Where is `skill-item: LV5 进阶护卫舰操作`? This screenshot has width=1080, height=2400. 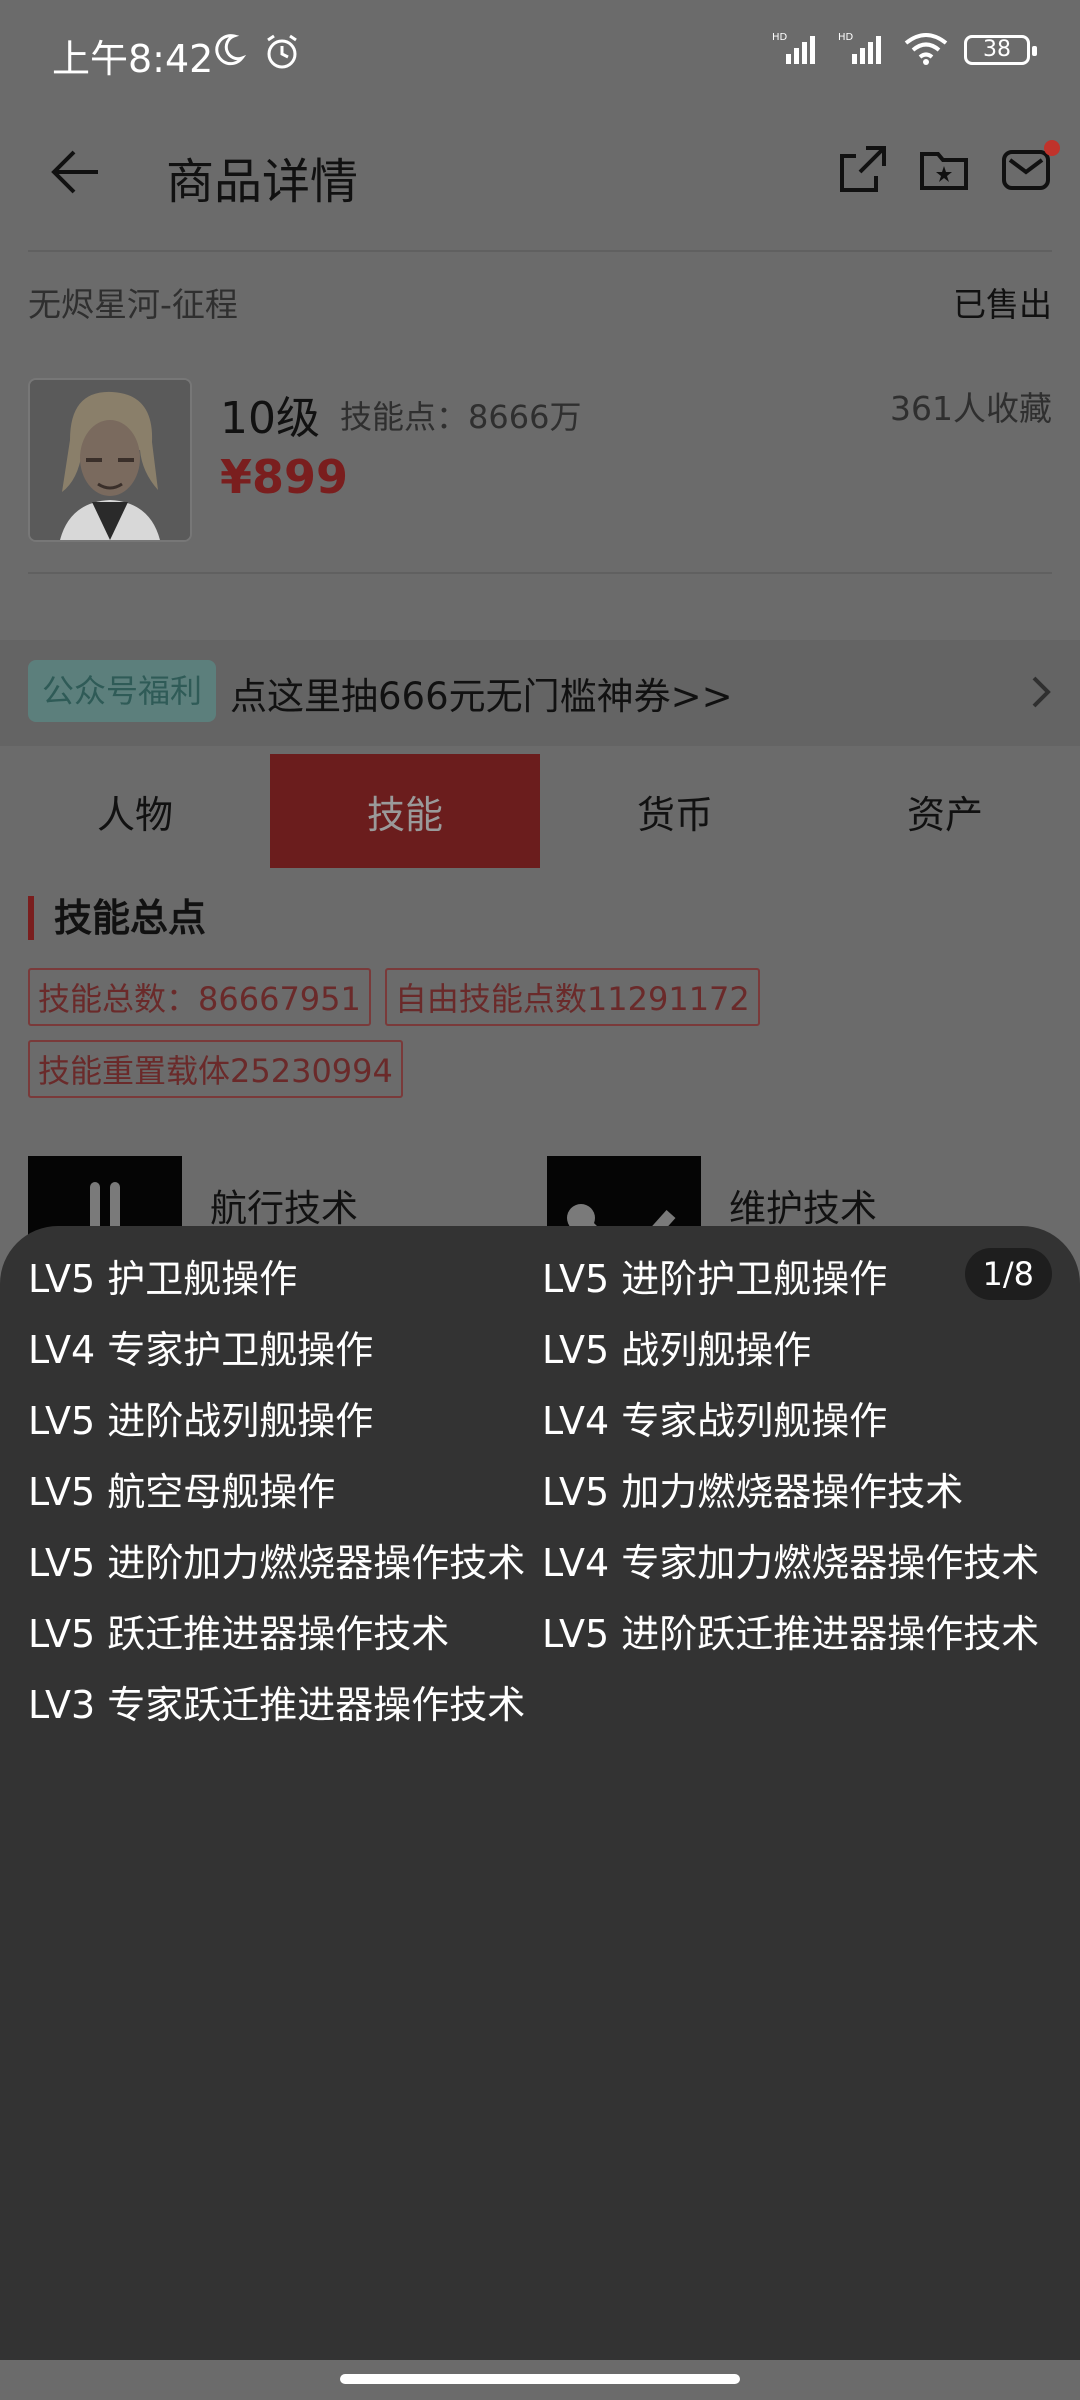 skill-item: LV5 进阶护卫舰操作 is located at coordinates (715, 1279).